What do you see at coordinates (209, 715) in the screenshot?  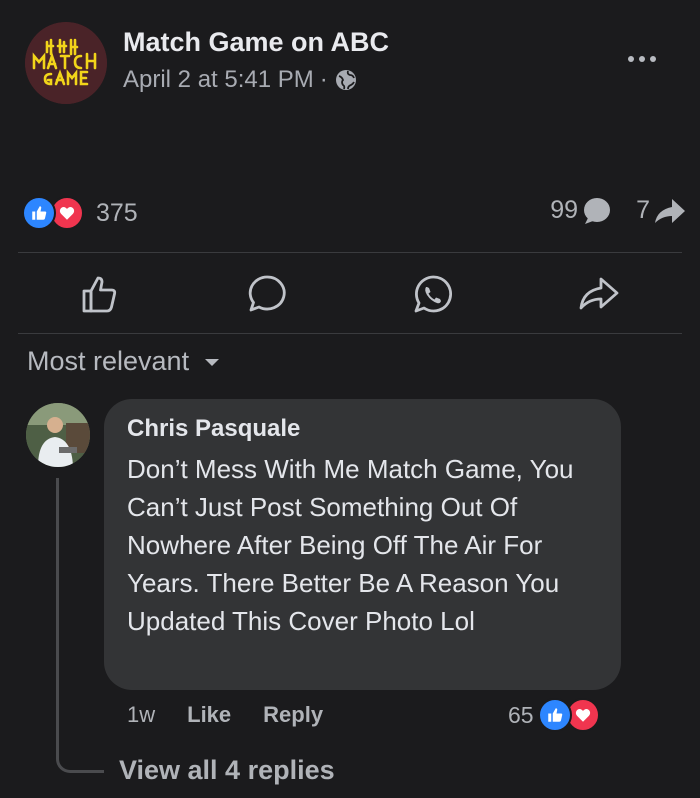 I see `comment-like-button: Like` at bounding box center [209, 715].